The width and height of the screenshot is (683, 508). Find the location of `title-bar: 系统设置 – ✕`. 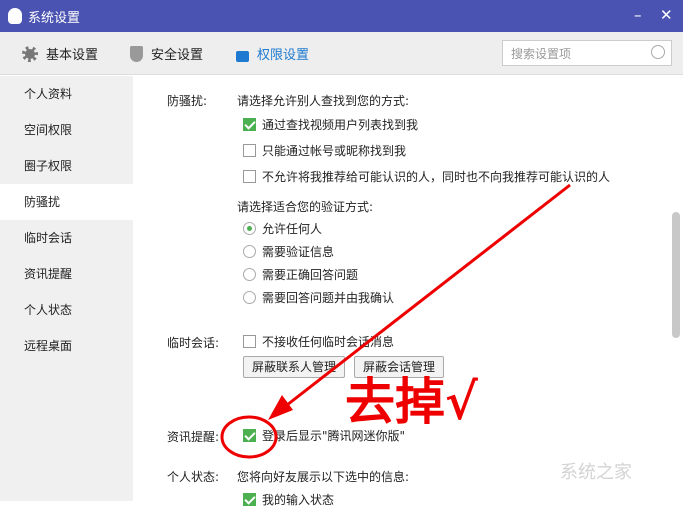

title-bar: 系统设置 – ✕ is located at coordinates (341, 16).